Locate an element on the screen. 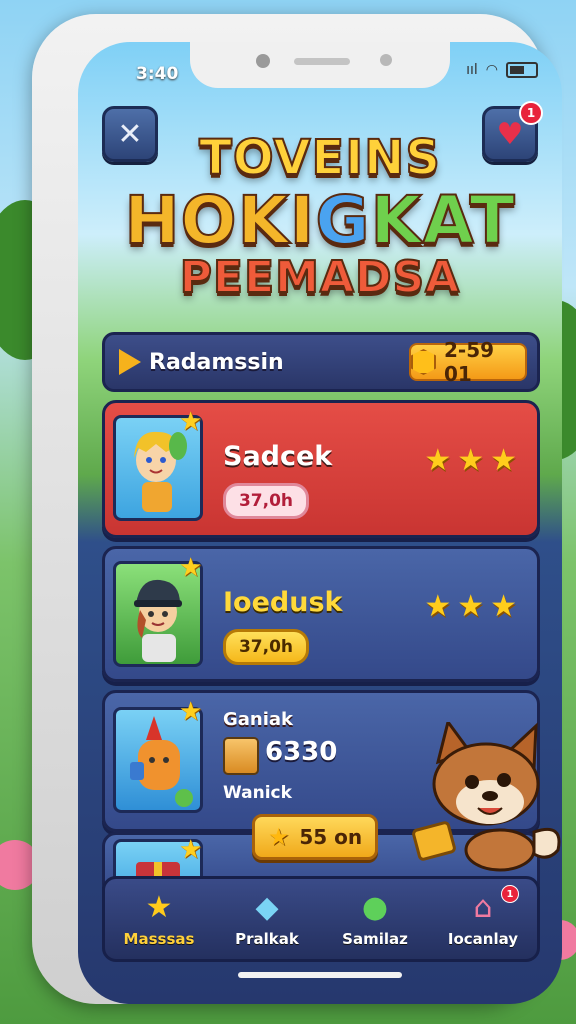  home-indicator is located at coordinates (320, 975).